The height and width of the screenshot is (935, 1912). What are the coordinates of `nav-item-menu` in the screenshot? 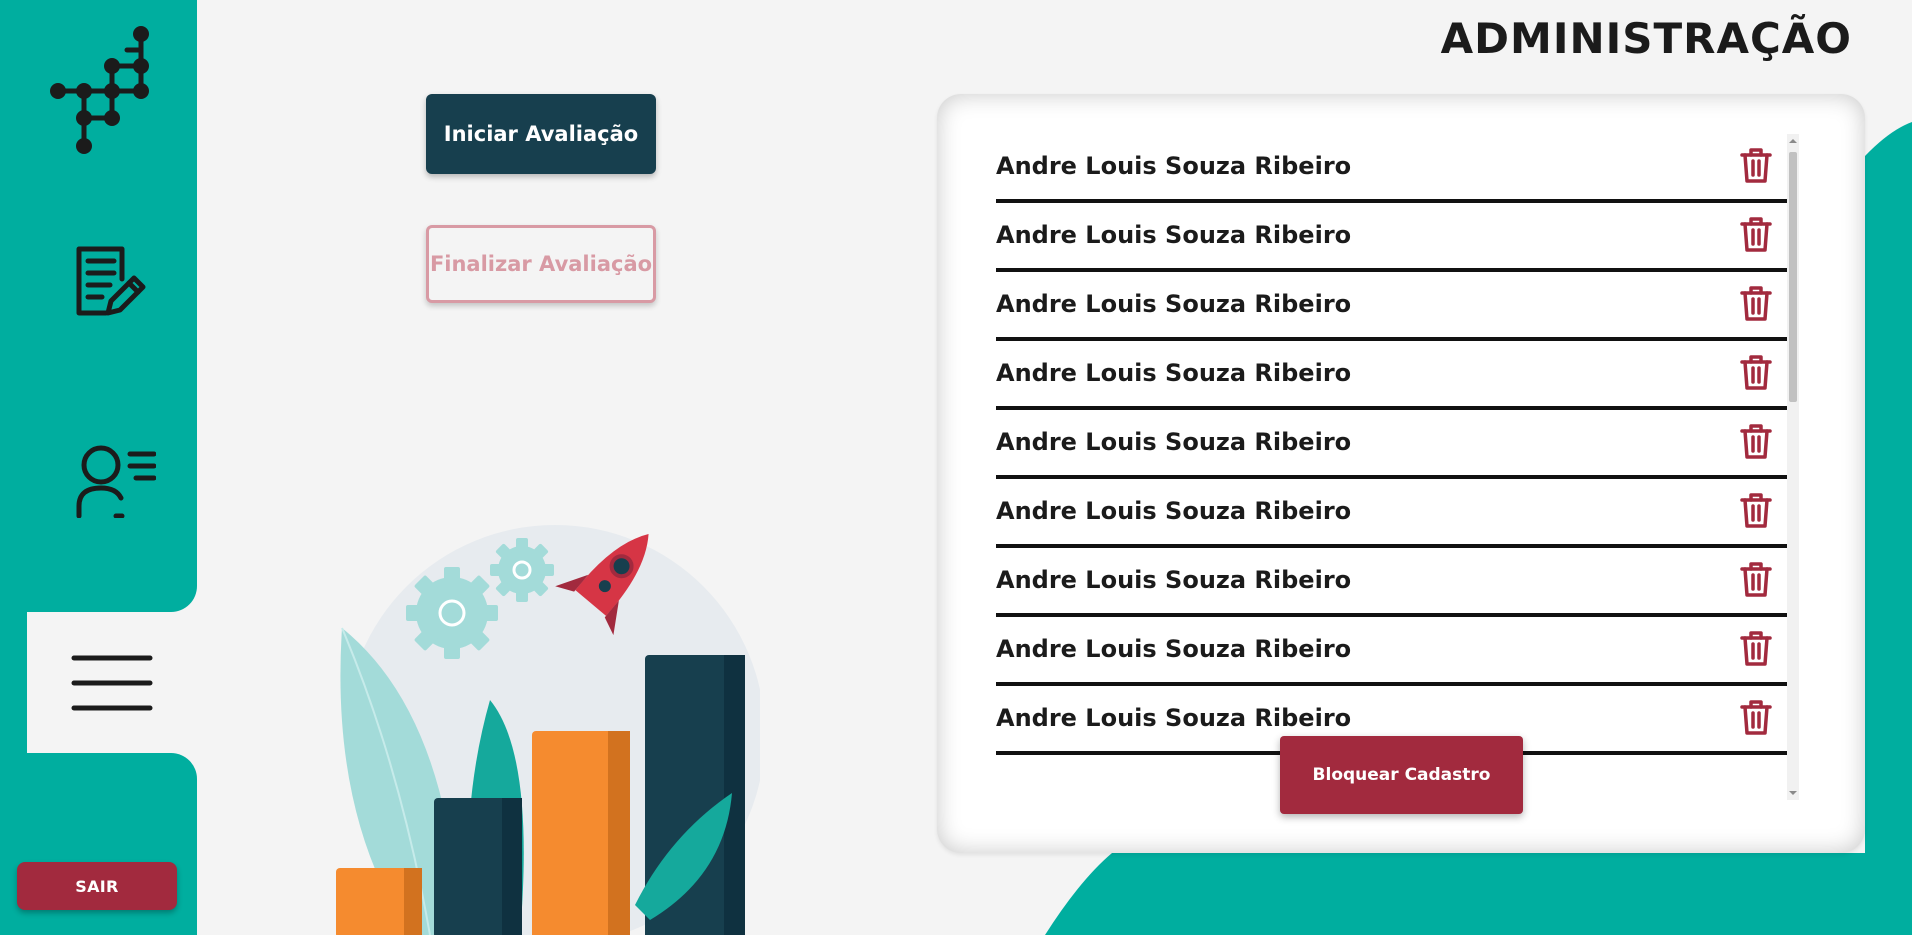 It's located at (127, 683).